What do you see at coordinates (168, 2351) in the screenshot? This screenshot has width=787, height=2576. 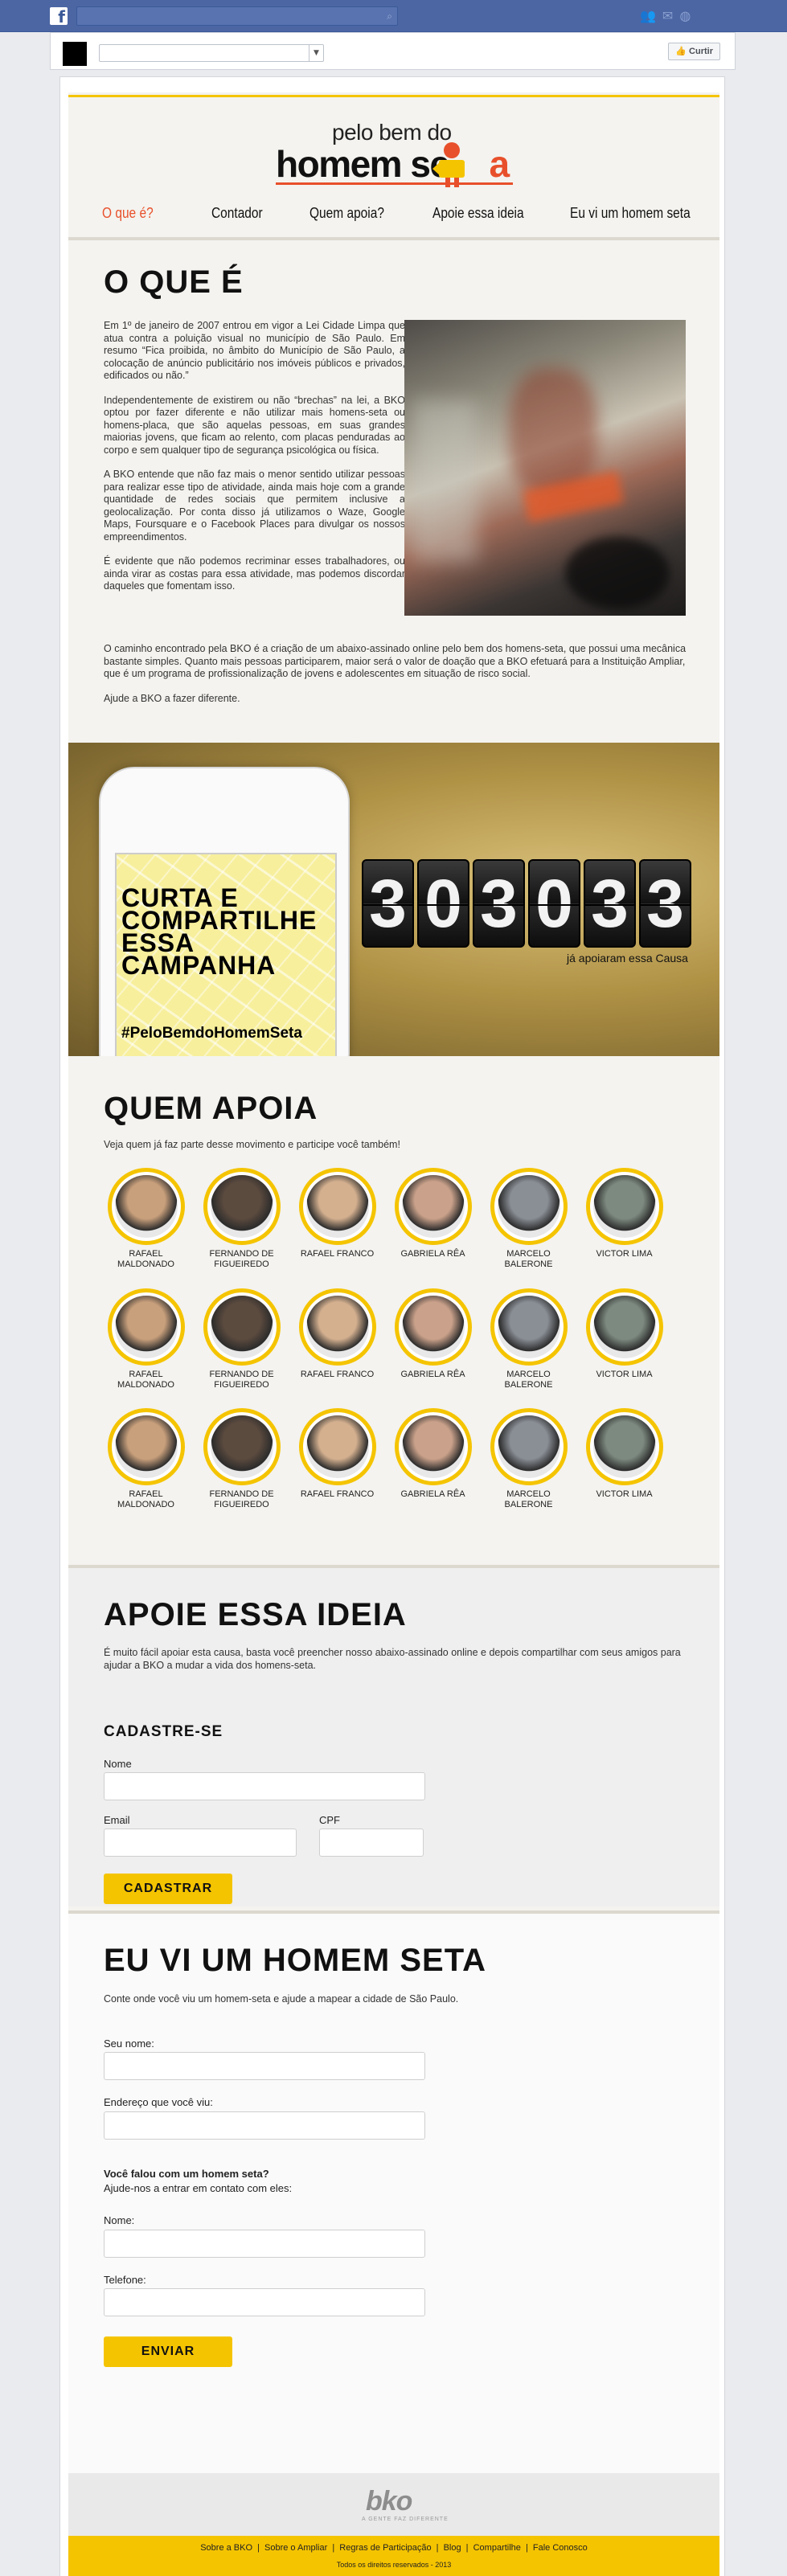 I see `enviar-button: ENVIAR` at bounding box center [168, 2351].